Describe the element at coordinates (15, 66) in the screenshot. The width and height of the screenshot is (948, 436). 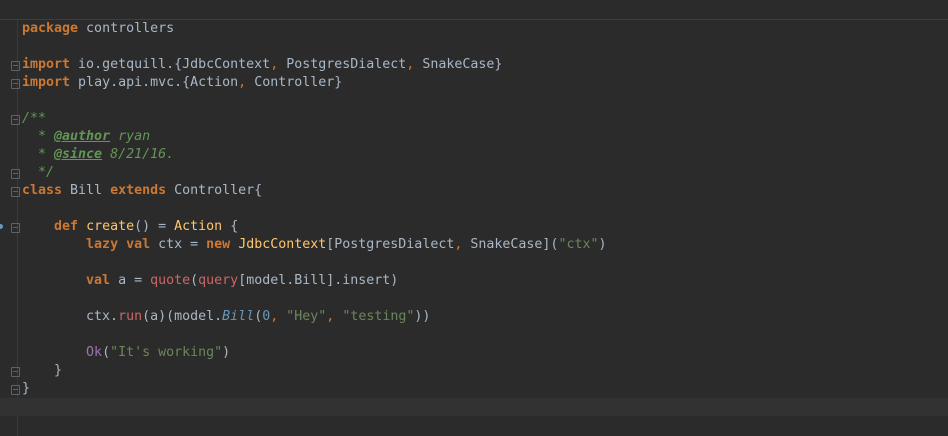
I see `fold-imports-icon` at that location.